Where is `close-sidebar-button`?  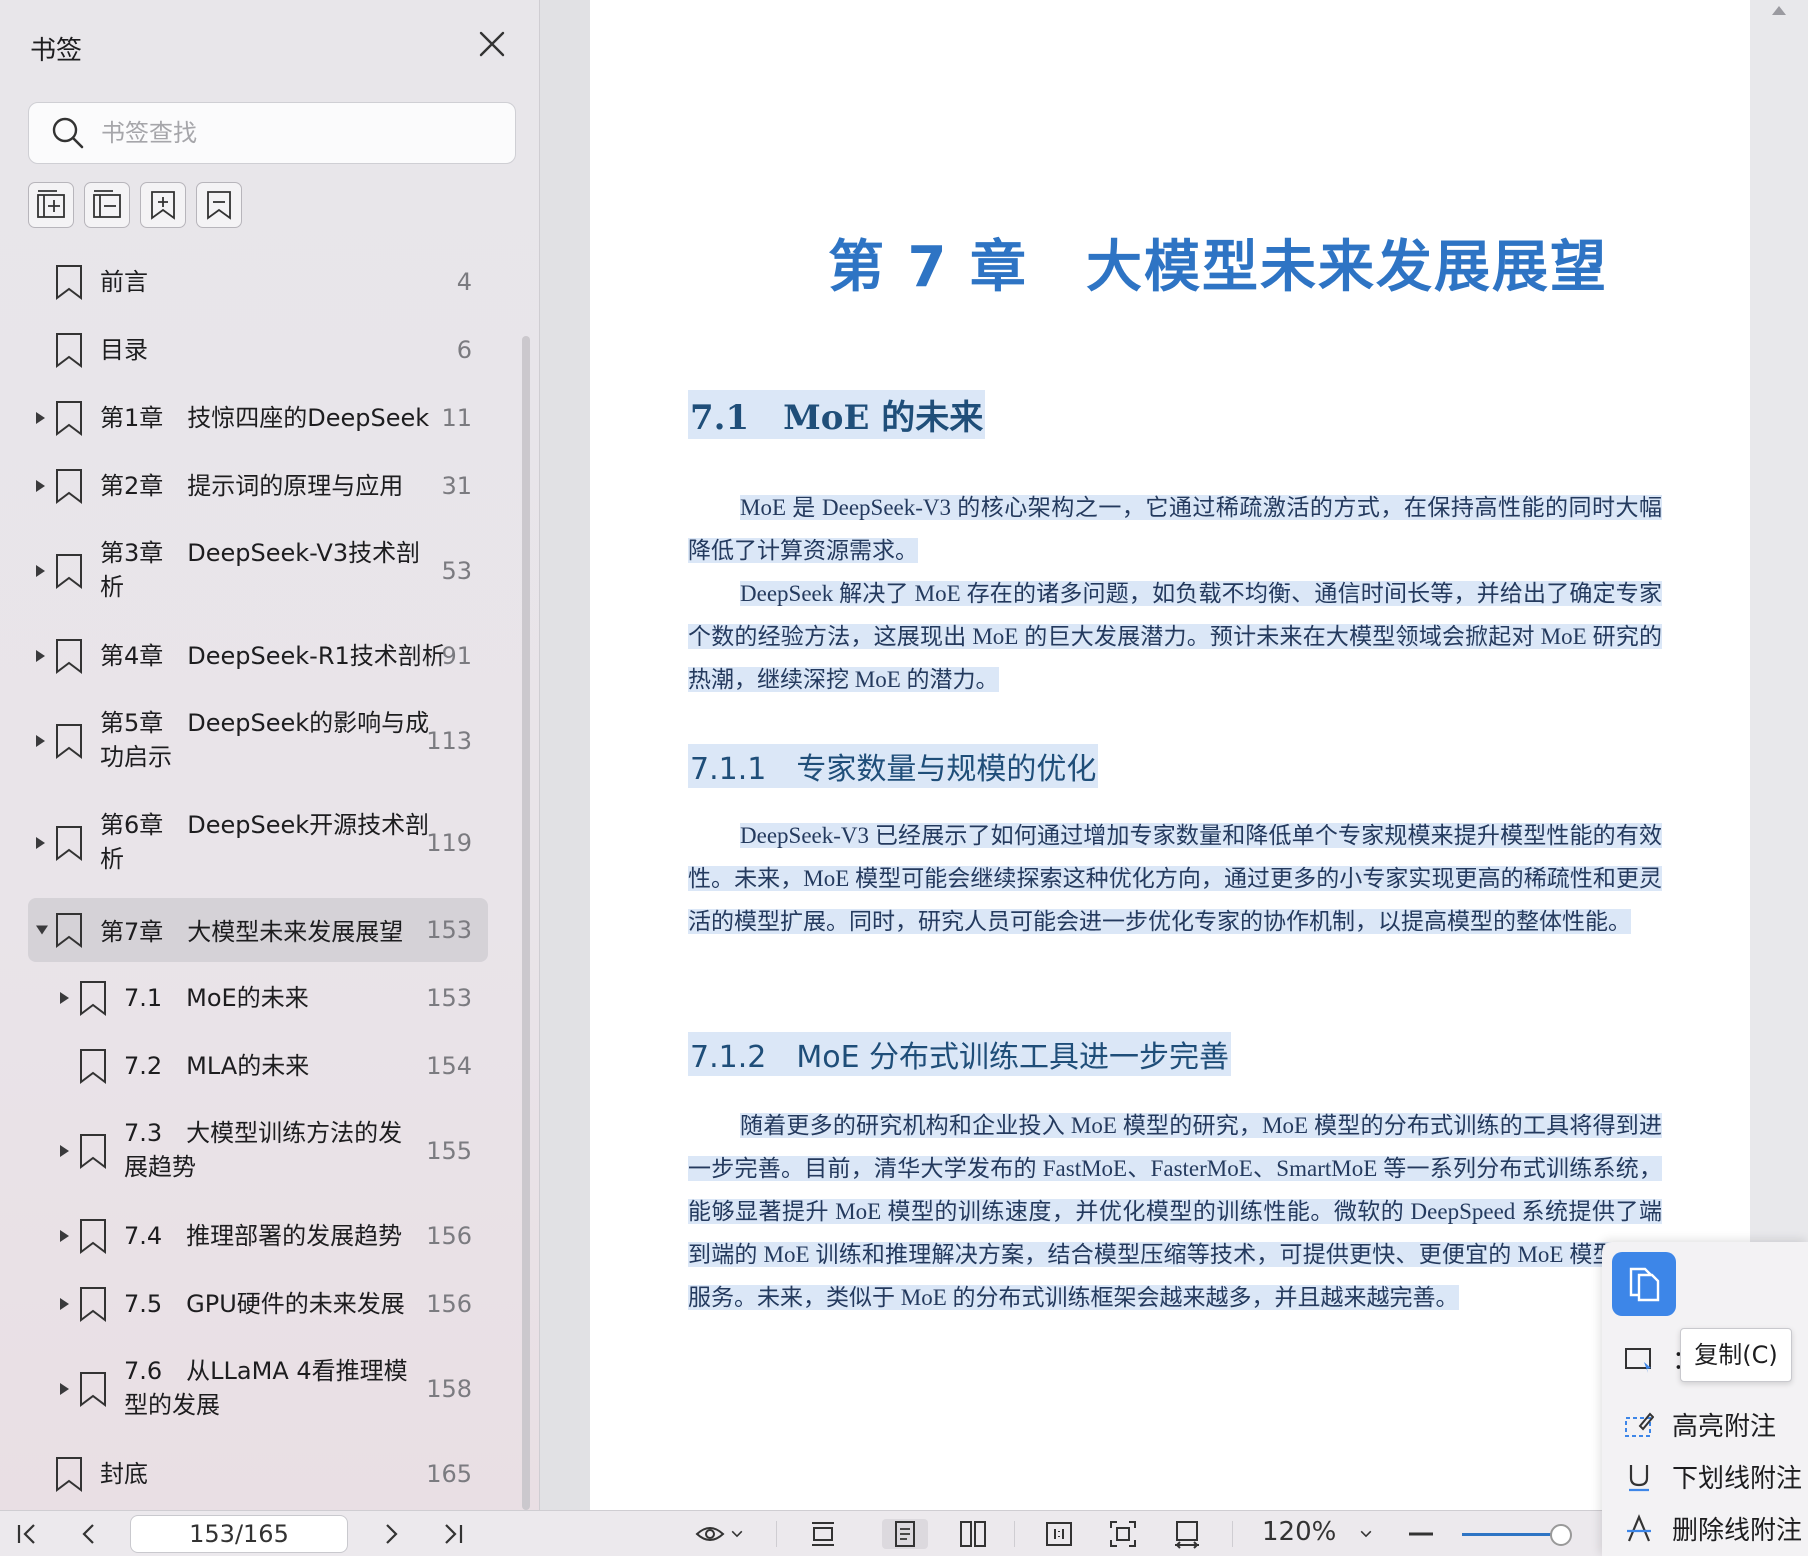
close-sidebar-button is located at coordinates (492, 44).